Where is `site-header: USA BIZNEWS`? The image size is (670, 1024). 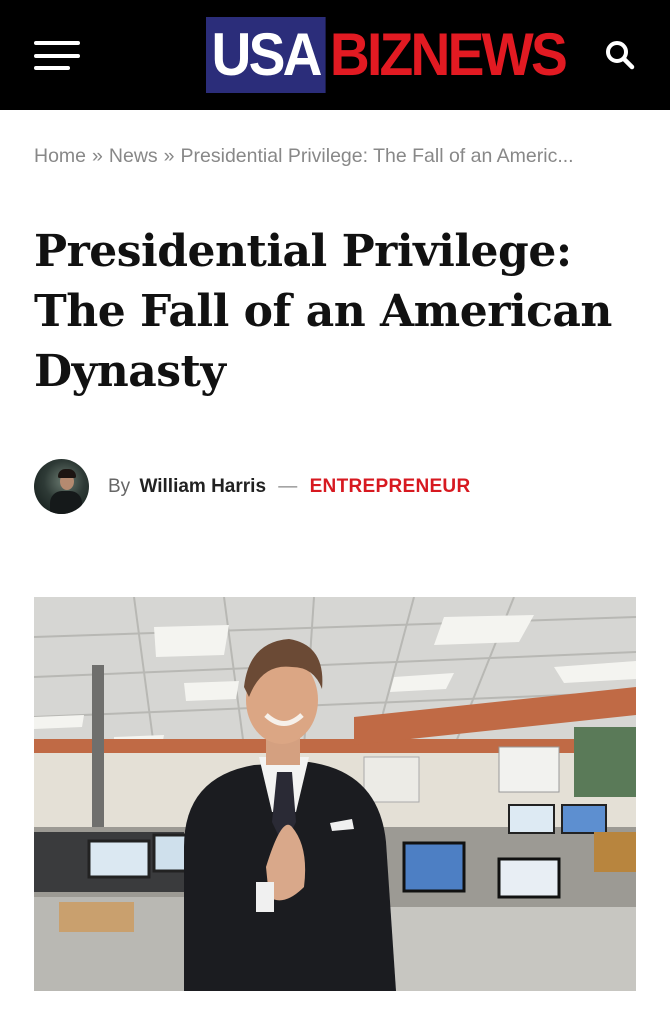 site-header: USA BIZNEWS is located at coordinates (335, 55).